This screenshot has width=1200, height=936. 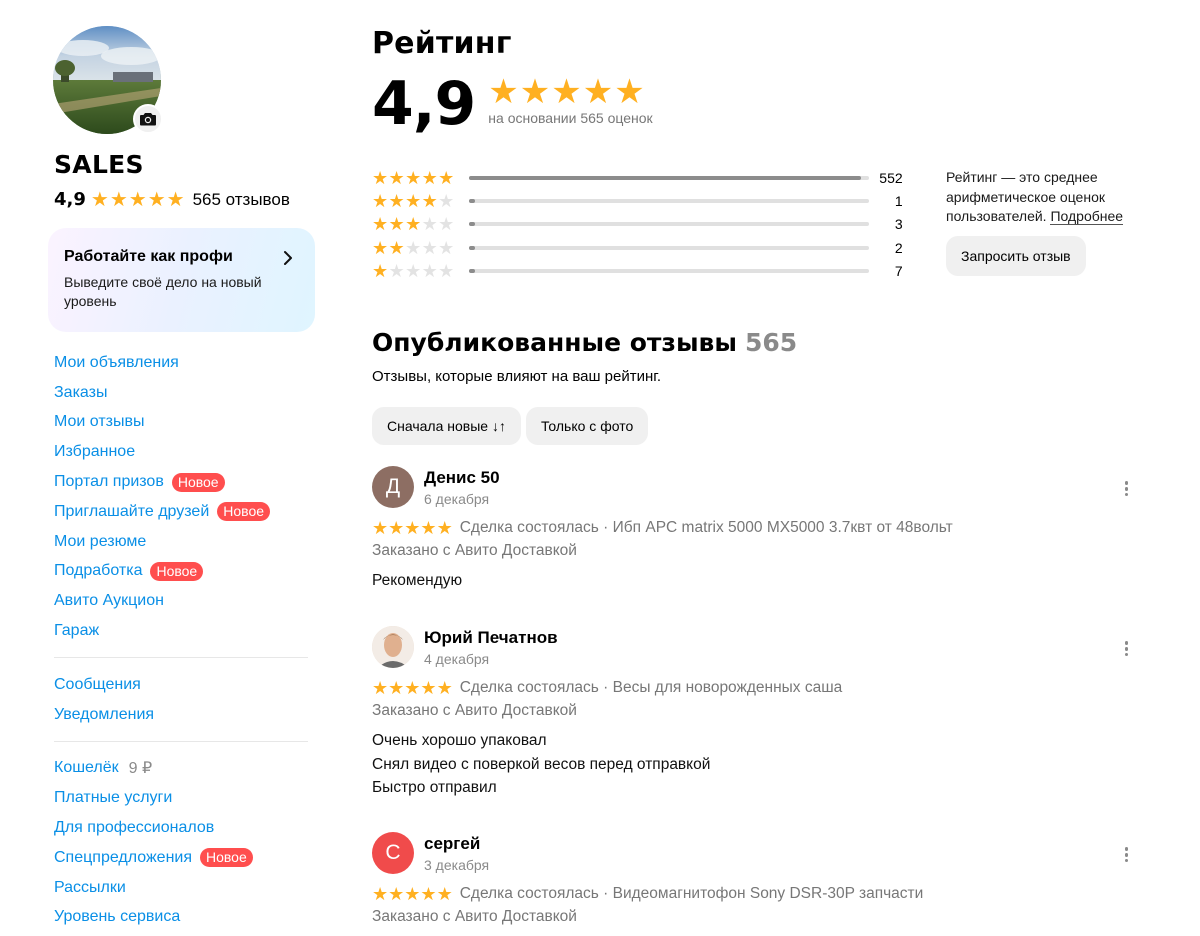 I want to click on sidebar-item: Мои объявления, so click(x=185, y=363).